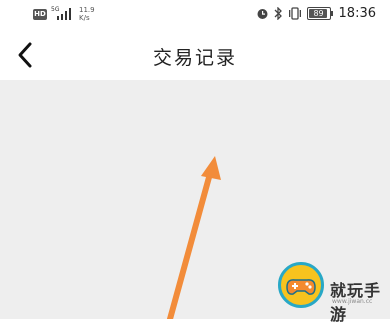  Describe the element at coordinates (334, 293) in the screenshot. I see `watermark: 就玩手游 www.jiwan.cc` at that location.